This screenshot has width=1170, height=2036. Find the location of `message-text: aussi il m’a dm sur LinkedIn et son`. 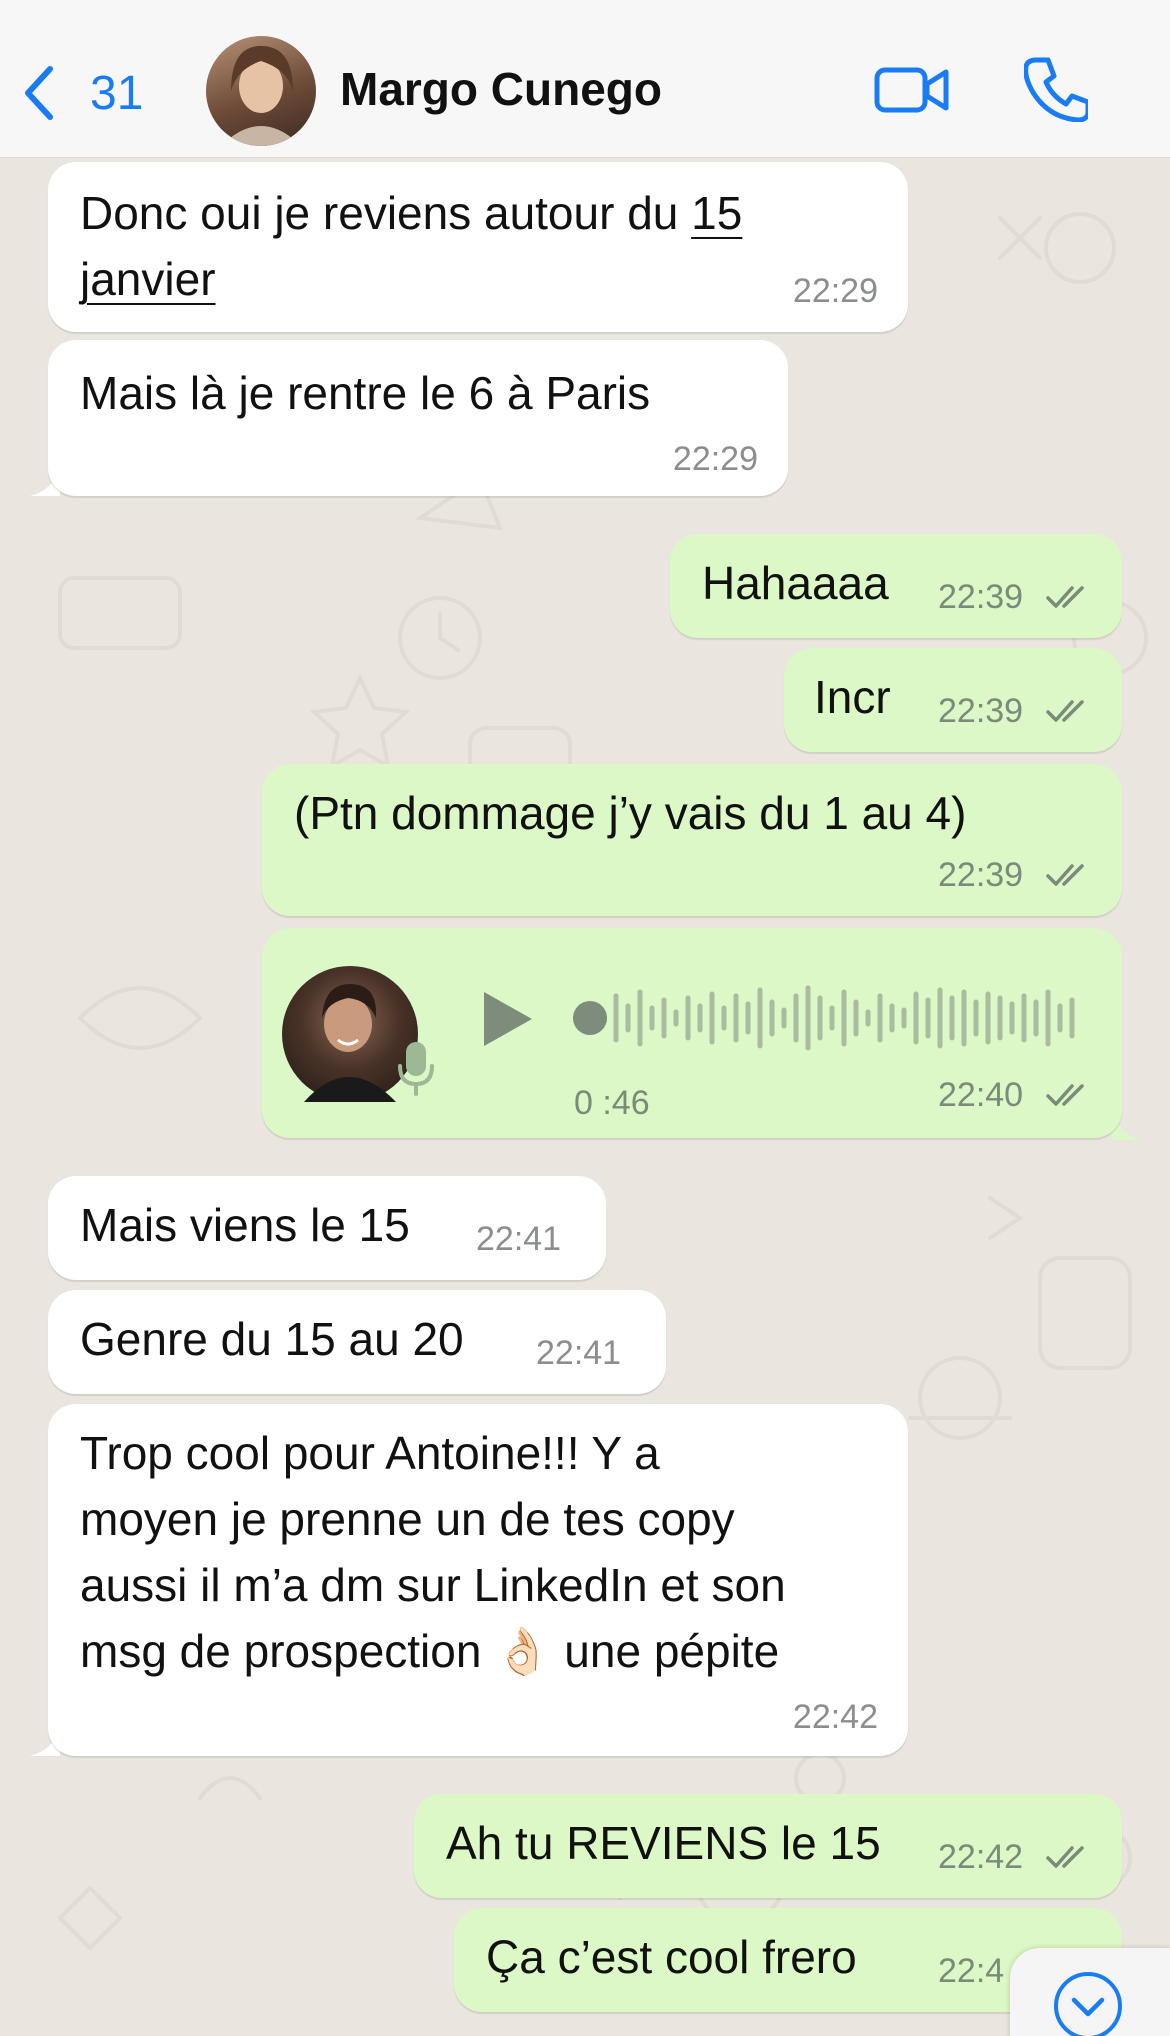

message-text: aussi il m’a dm sur LinkedIn et son is located at coordinates (433, 1585).